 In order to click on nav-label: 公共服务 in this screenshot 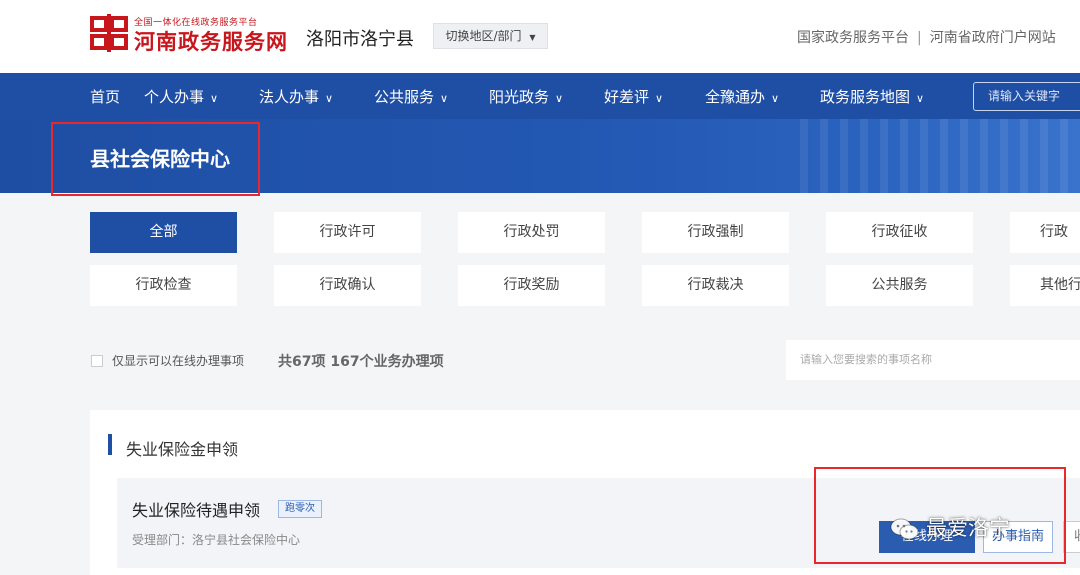, I will do `click(404, 97)`.